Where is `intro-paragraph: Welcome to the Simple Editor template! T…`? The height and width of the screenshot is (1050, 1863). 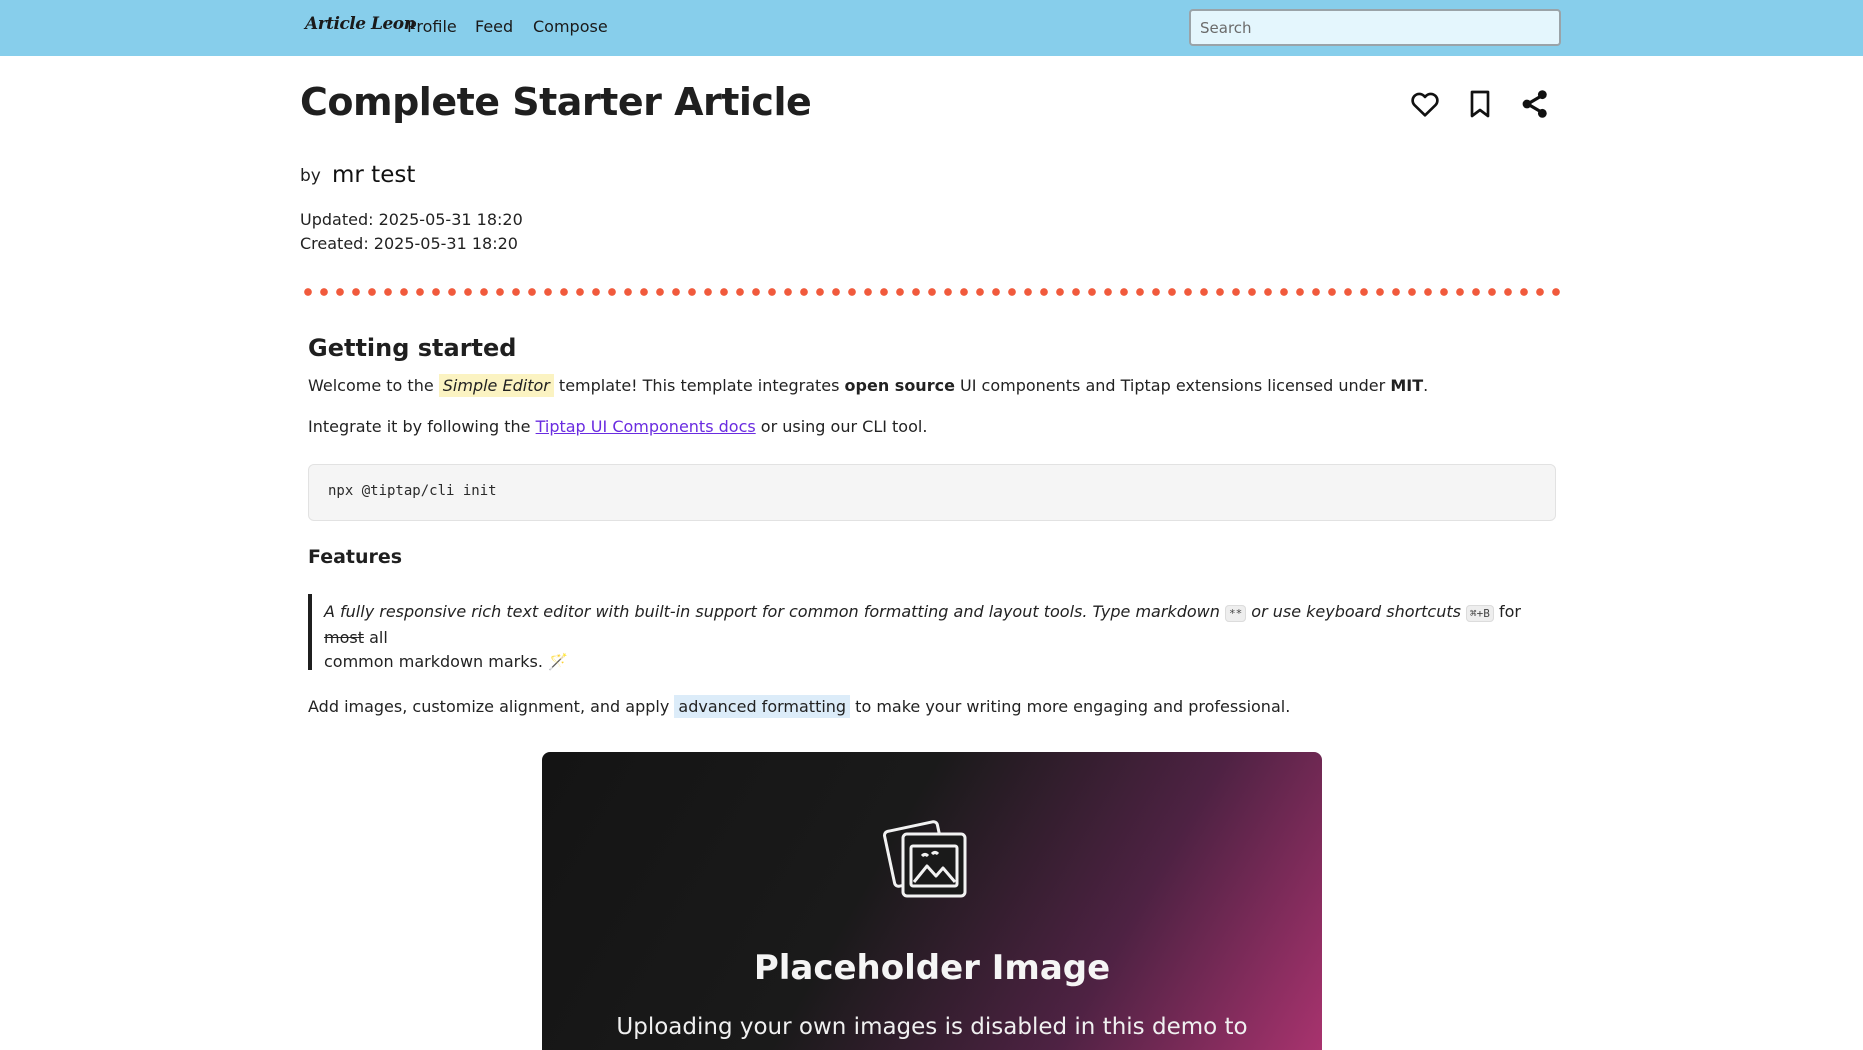 intro-paragraph: Welcome to the Simple Editor template! T… is located at coordinates (868, 385).